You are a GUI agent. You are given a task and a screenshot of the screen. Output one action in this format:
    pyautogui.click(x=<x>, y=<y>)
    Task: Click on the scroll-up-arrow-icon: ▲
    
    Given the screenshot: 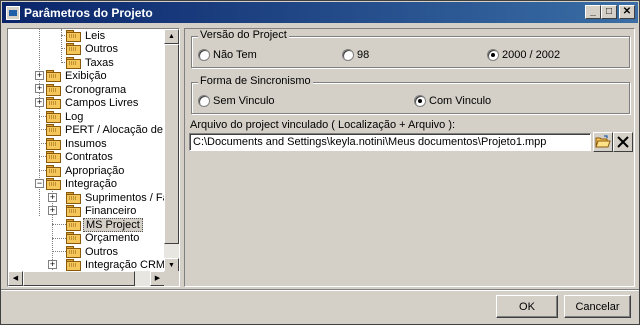 What is the action you would take?
    pyautogui.click(x=171, y=36)
    